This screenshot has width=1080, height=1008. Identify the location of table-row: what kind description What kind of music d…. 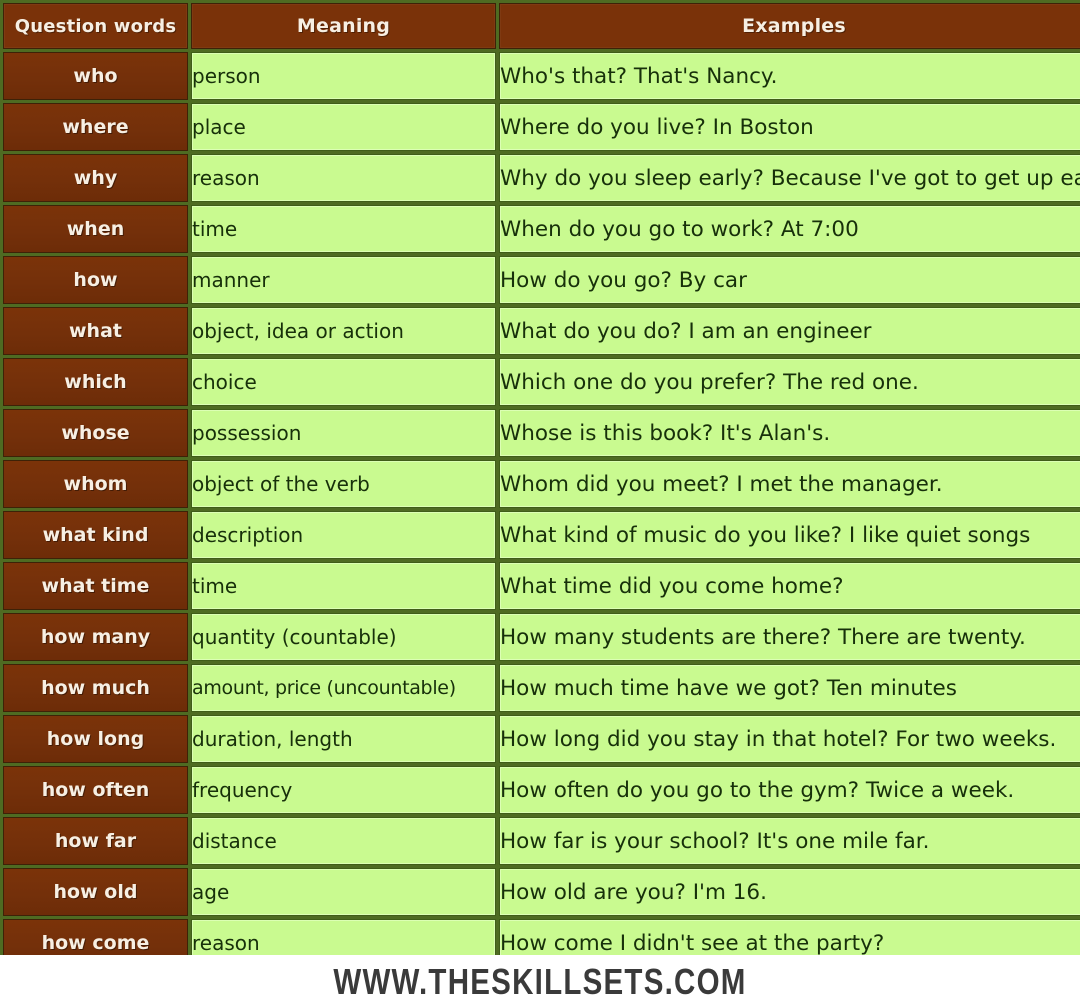
(541, 535).